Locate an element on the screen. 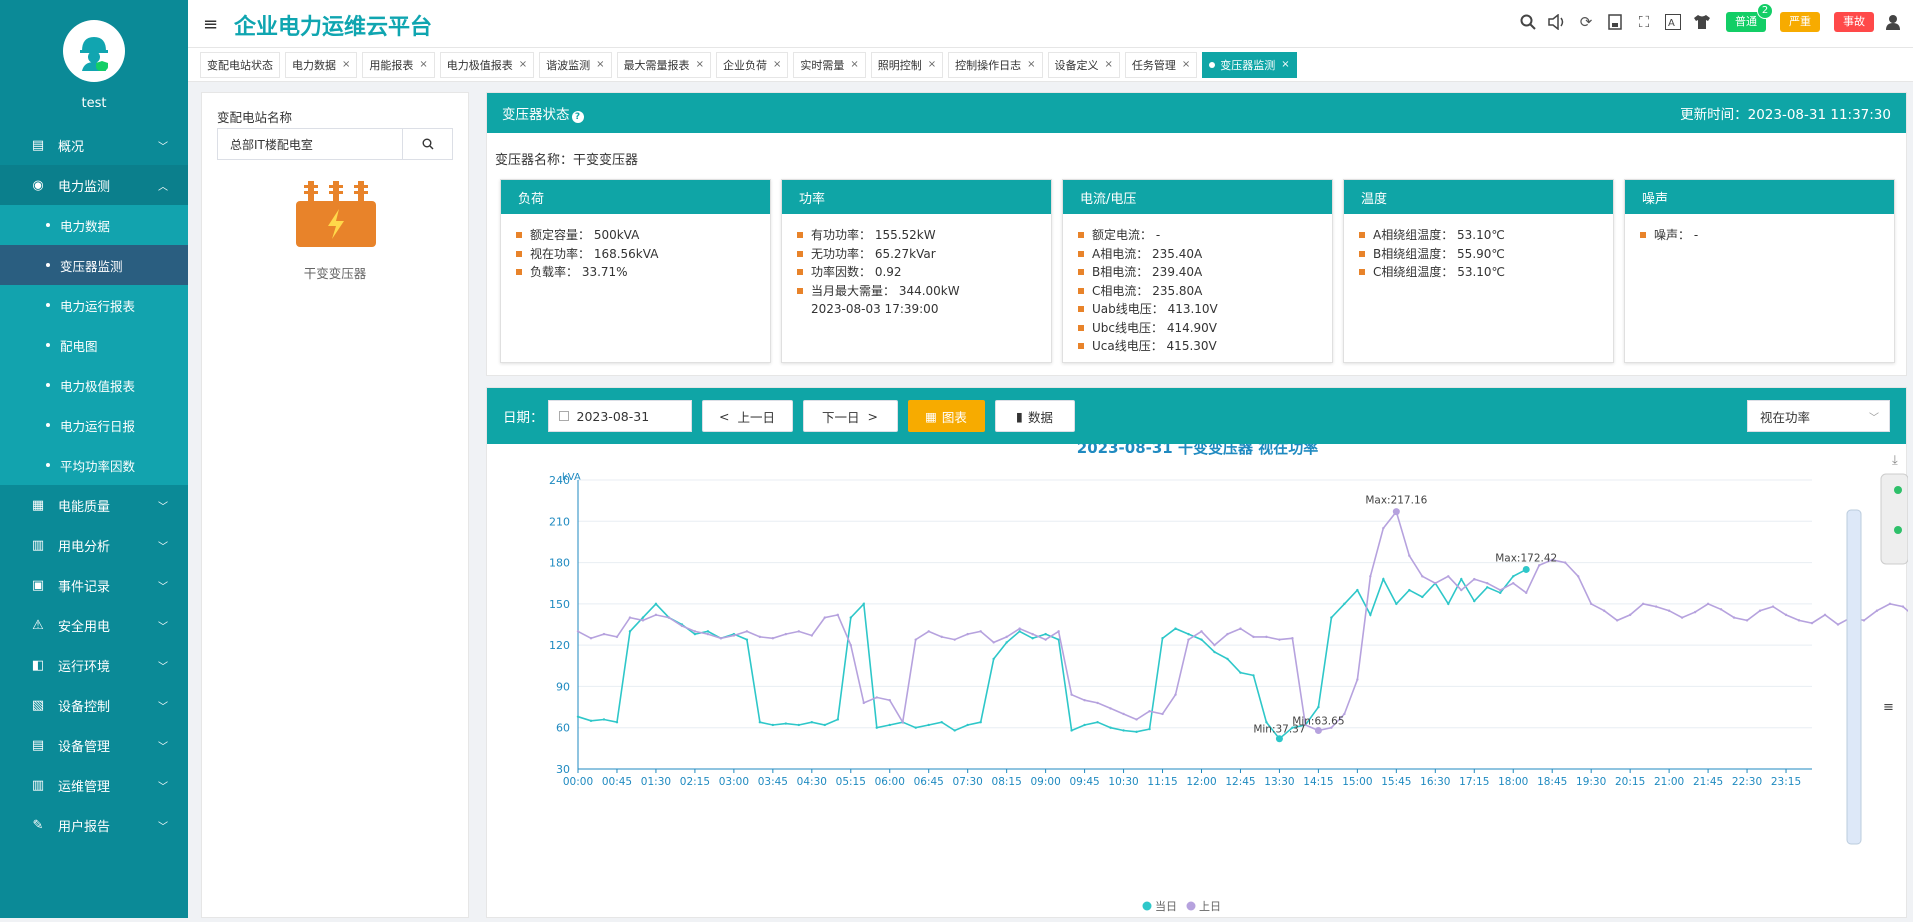 The height and width of the screenshot is (922, 1913). sidebar-item-device-management: ▤ 设备管理 ﹀ is located at coordinates (94, 745).